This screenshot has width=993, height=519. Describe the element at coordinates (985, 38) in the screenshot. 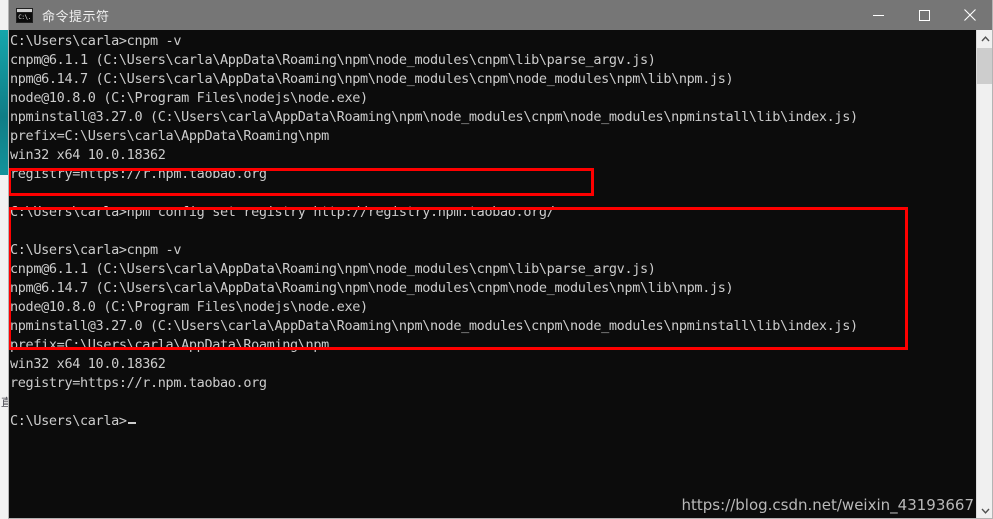

I see `scroll-up-arrow-icon` at that location.